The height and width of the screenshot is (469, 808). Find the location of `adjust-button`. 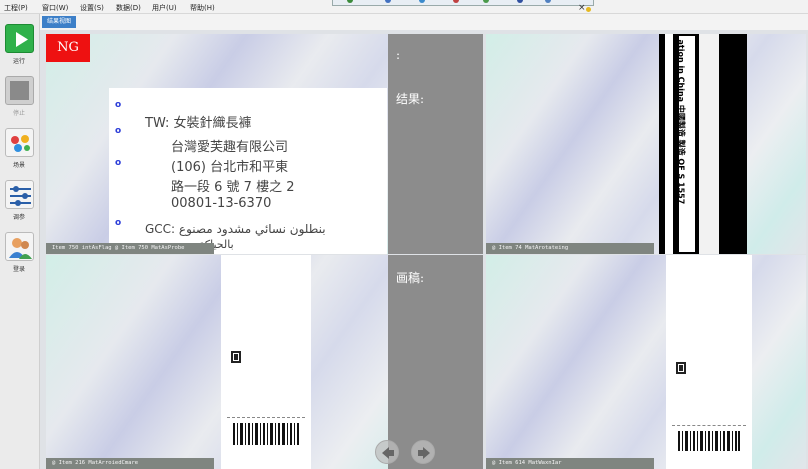

adjust-button is located at coordinates (19, 194).